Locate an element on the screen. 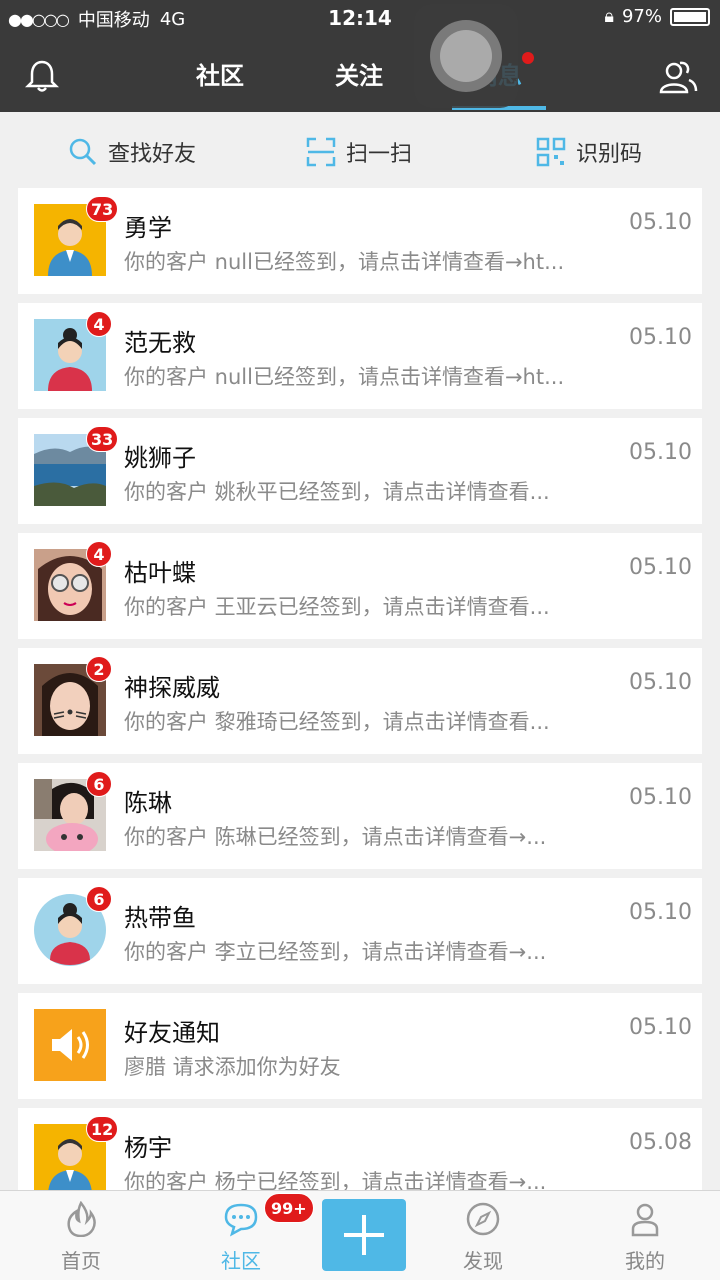 This screenshot has height=1280, width=720. tab-home: 首页 is located at coordinates (81, 1237).